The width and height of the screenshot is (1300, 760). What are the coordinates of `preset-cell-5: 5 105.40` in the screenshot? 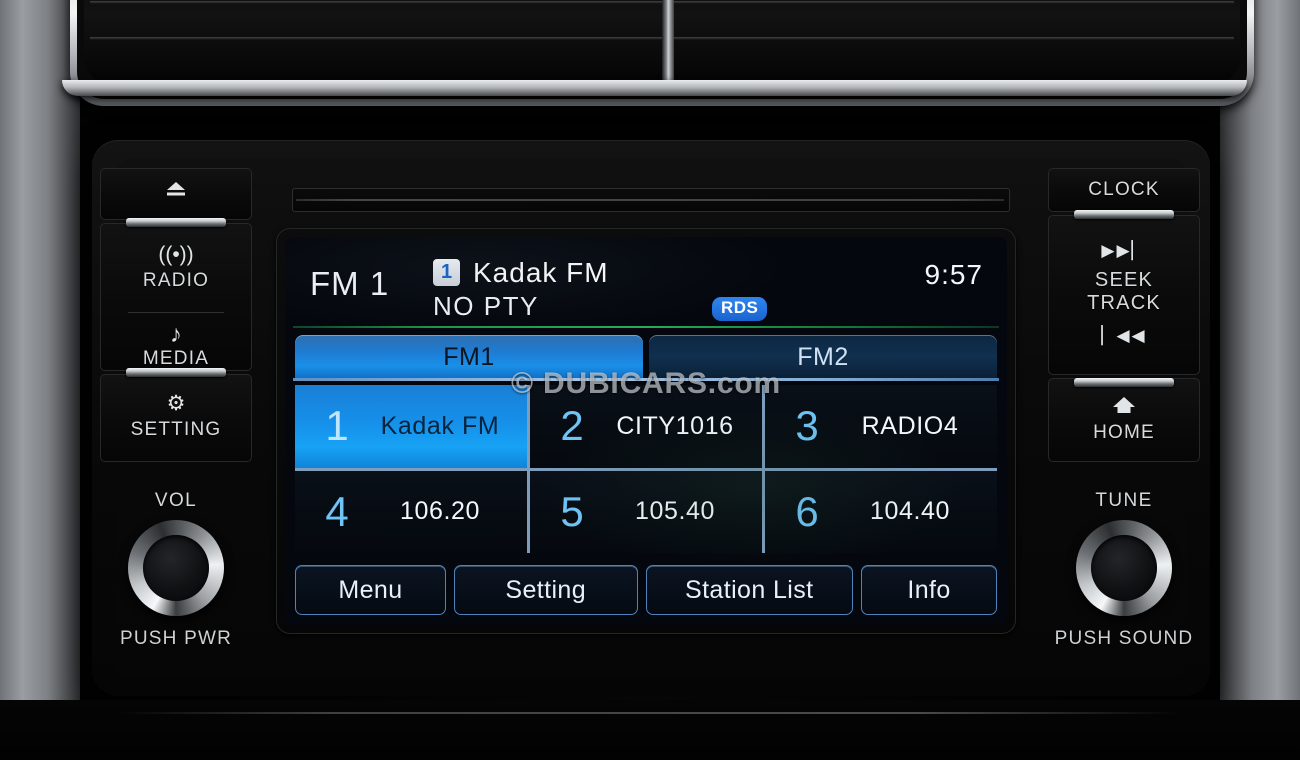 It's located at (646, 511).